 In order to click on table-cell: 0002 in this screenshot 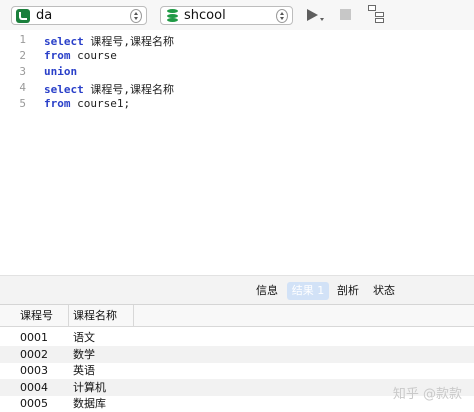, I will do `click(34, 354)`.